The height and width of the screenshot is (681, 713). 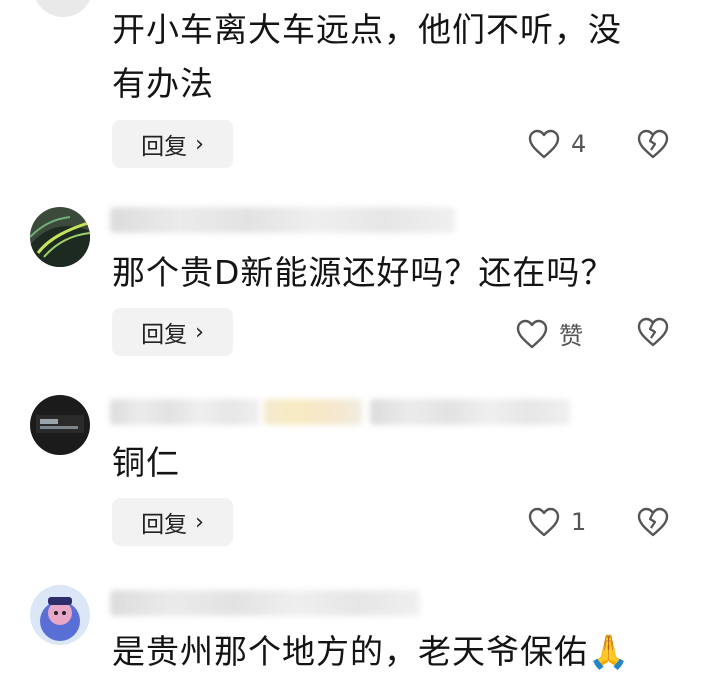 I want to click on like-button: 1, so click(x=556, y=522).